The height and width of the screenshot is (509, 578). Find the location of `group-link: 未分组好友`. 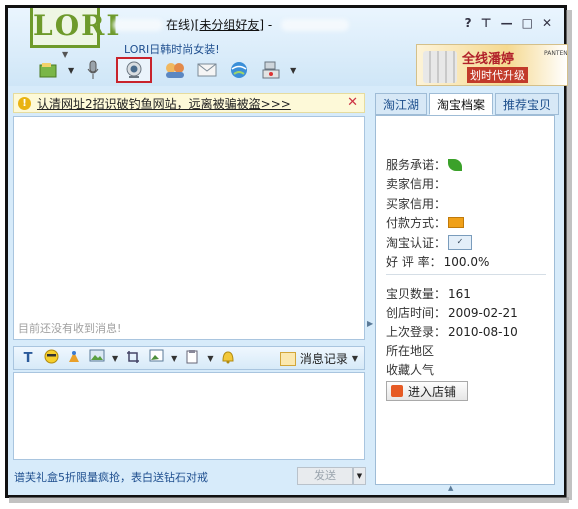

group-link: 未分组好友 is located at coordinates (229, 25).